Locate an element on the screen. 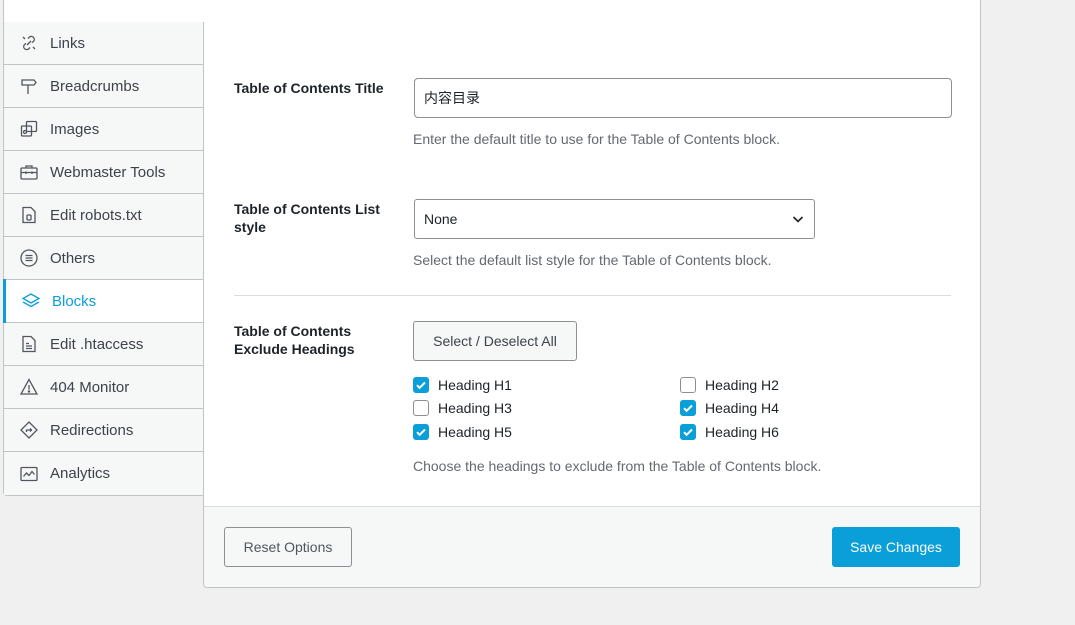  settings-footer: Reset Options Save Changes is located at coordinates (592, 546).